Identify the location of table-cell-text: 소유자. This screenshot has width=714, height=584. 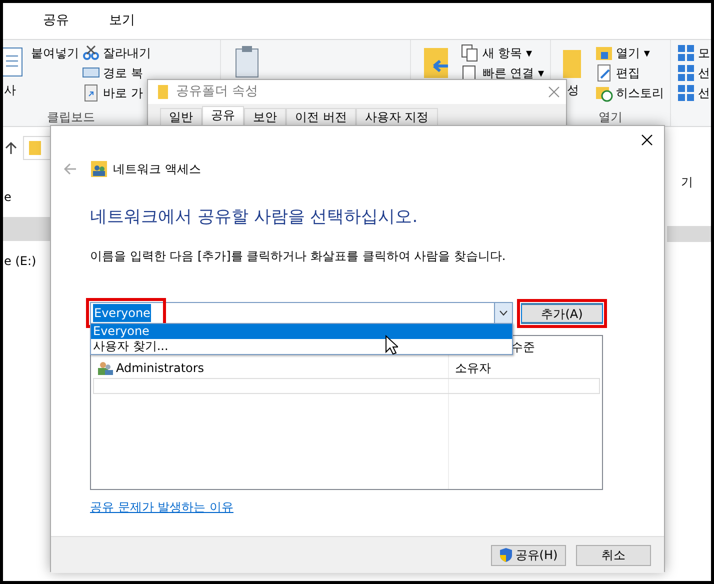
(473, 368).